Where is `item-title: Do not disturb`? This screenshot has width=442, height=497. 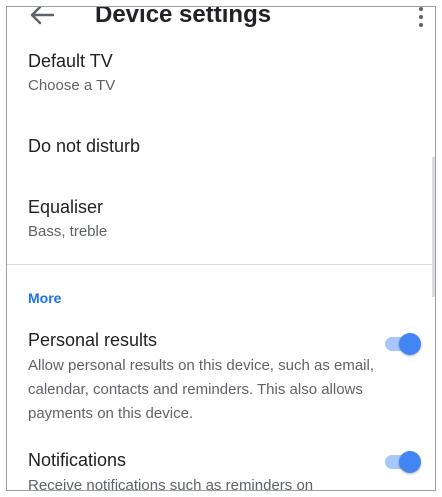 item-title: Do not disturb is located at coordinates (84, 146).